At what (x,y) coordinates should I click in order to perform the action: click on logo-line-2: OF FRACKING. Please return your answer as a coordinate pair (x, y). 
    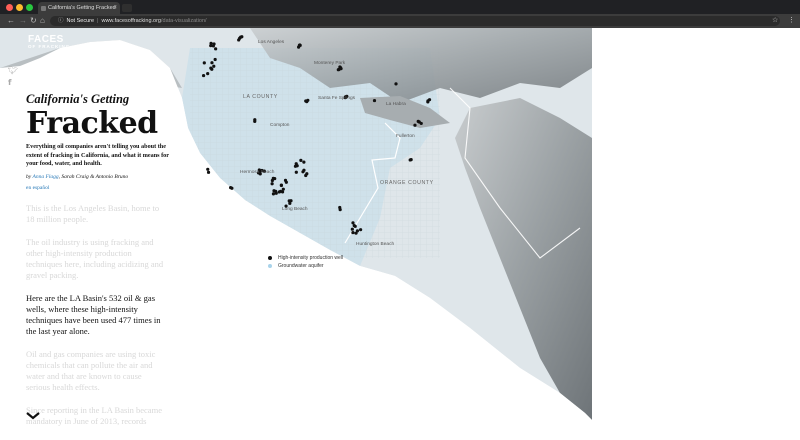
    Looking at the image, I should click on (49, 46).